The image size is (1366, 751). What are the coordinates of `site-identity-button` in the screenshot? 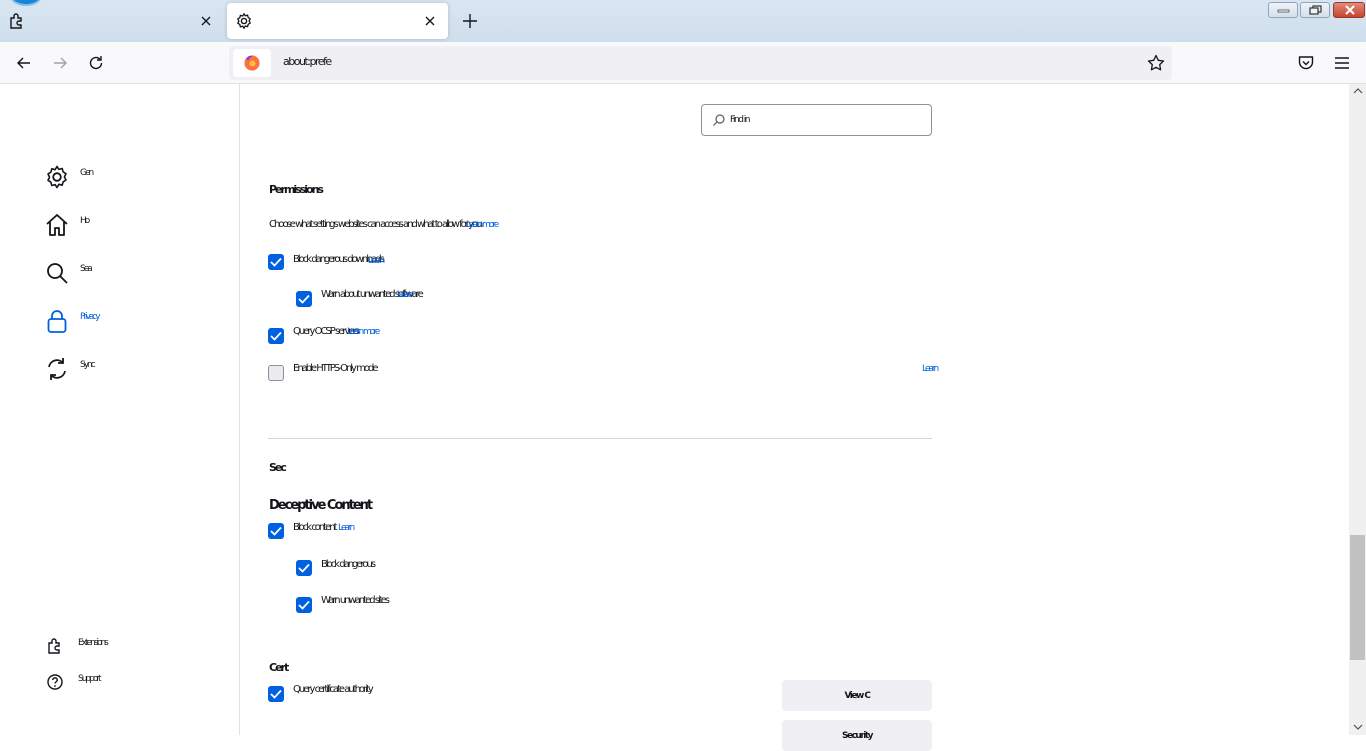 It's located at (252, 63).